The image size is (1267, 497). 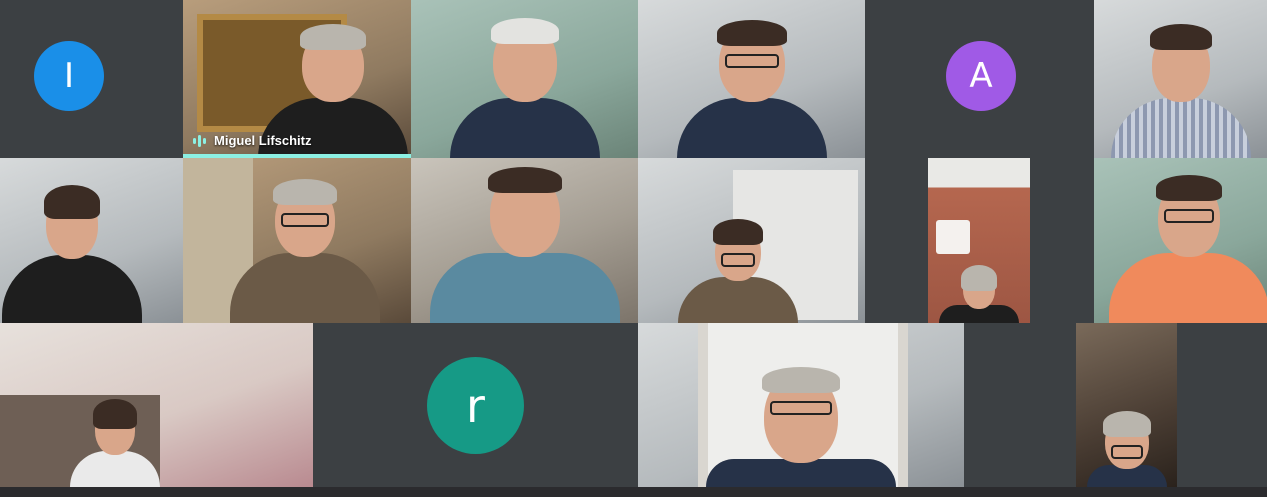 I want to click on speaker-name: Miguel Lifschitz, so click(x=263, y=140).